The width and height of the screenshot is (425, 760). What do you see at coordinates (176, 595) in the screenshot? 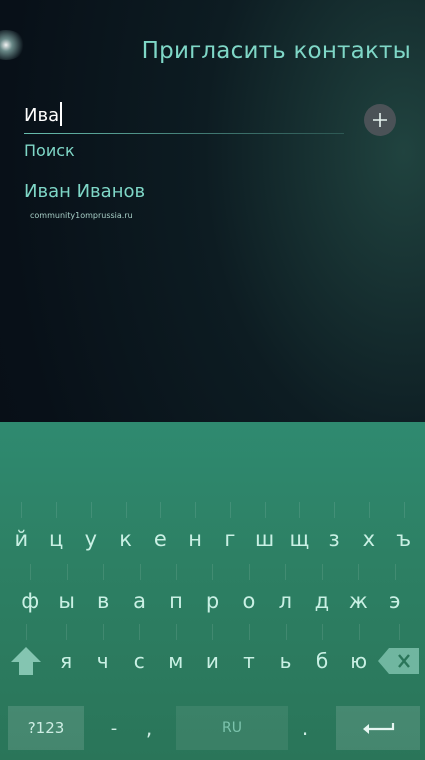
I see `key: п` at bounding box center [176, 595].